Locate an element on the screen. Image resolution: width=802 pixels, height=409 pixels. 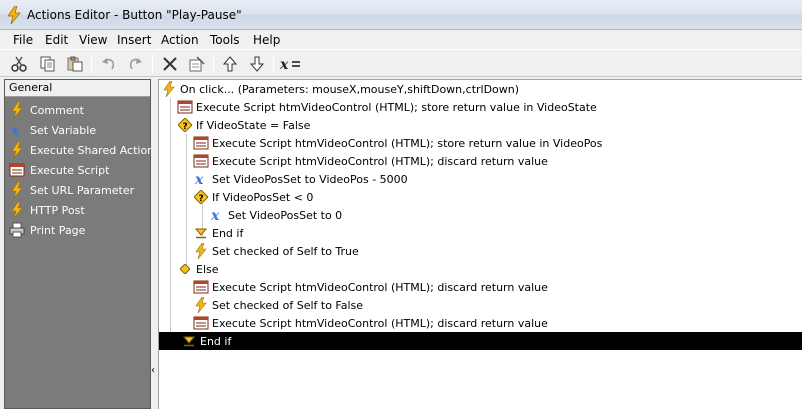
arrow-up-icon is located at coordinates (230, 63).